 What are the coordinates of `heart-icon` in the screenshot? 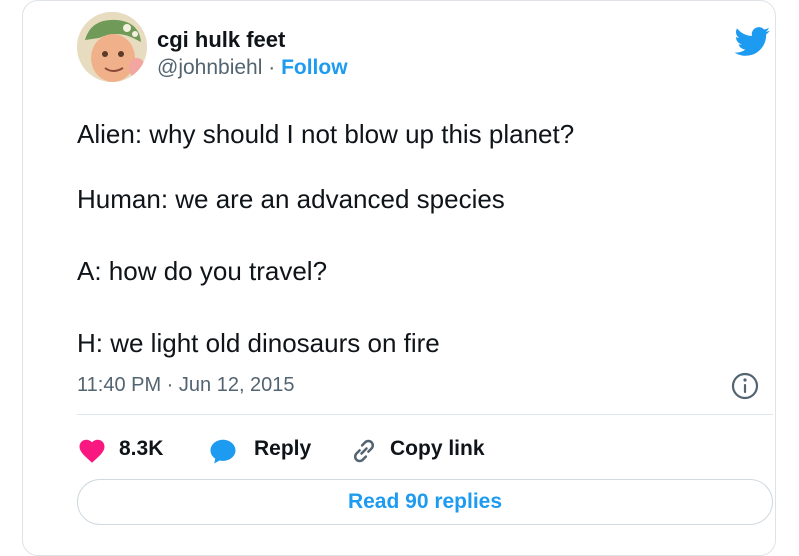 It's located at (92, 451).